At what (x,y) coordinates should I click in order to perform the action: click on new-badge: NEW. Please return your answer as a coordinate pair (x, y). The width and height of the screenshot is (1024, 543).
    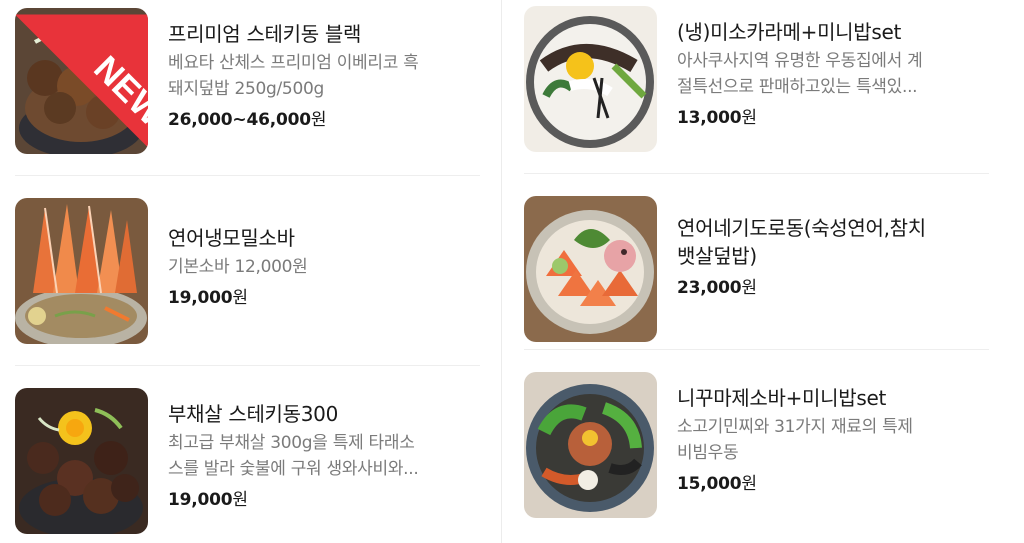
    Looking at the image, I should click on (81, 81).